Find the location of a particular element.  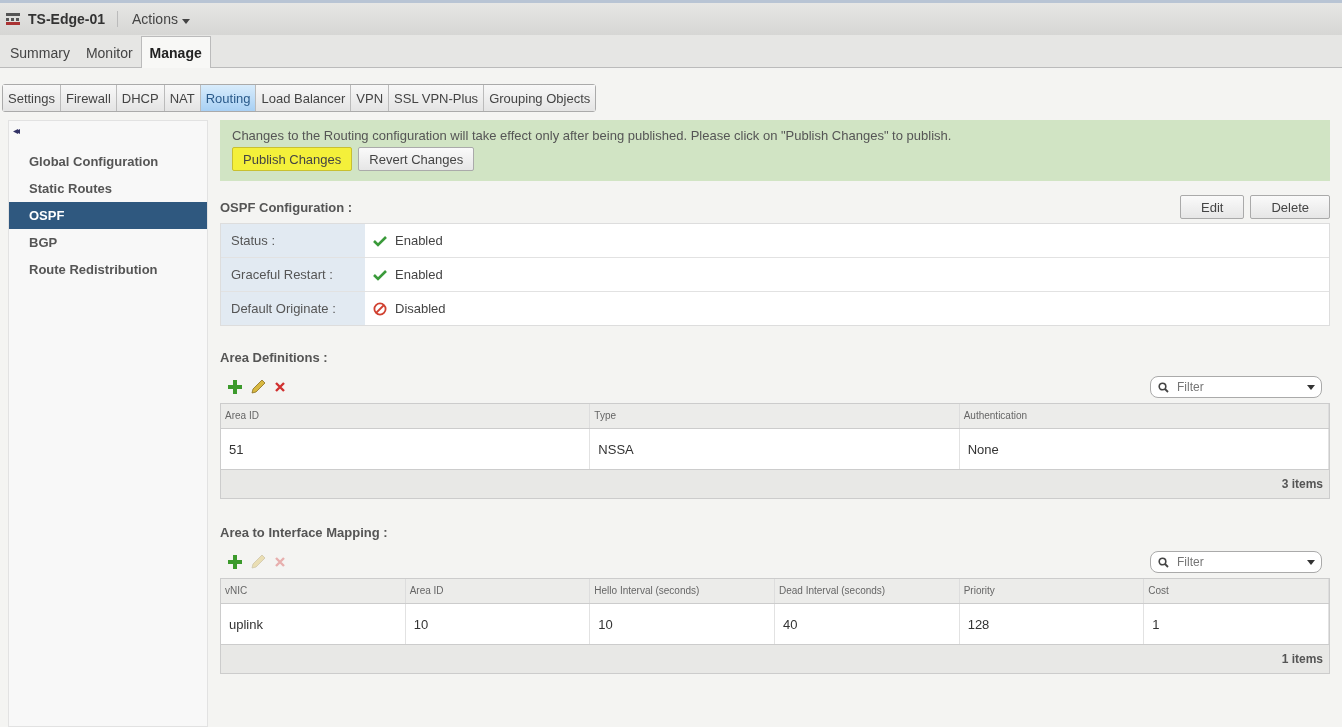

tab: Summary is located at coordinates (40, 53).